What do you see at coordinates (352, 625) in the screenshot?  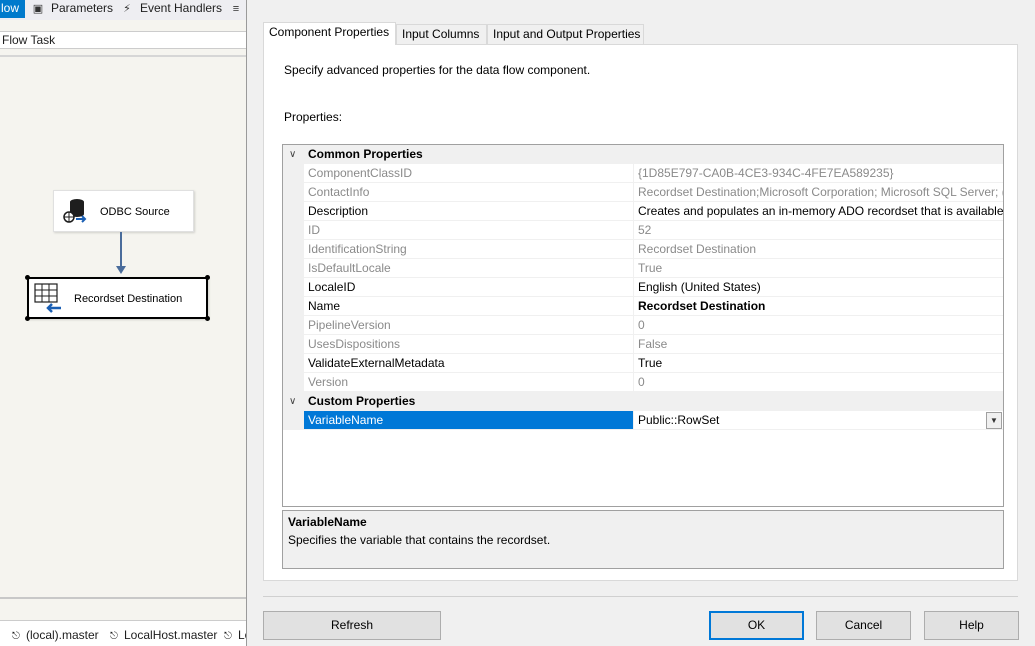 I see `refresh-button: Refresh` at bounding box center [352, 625].